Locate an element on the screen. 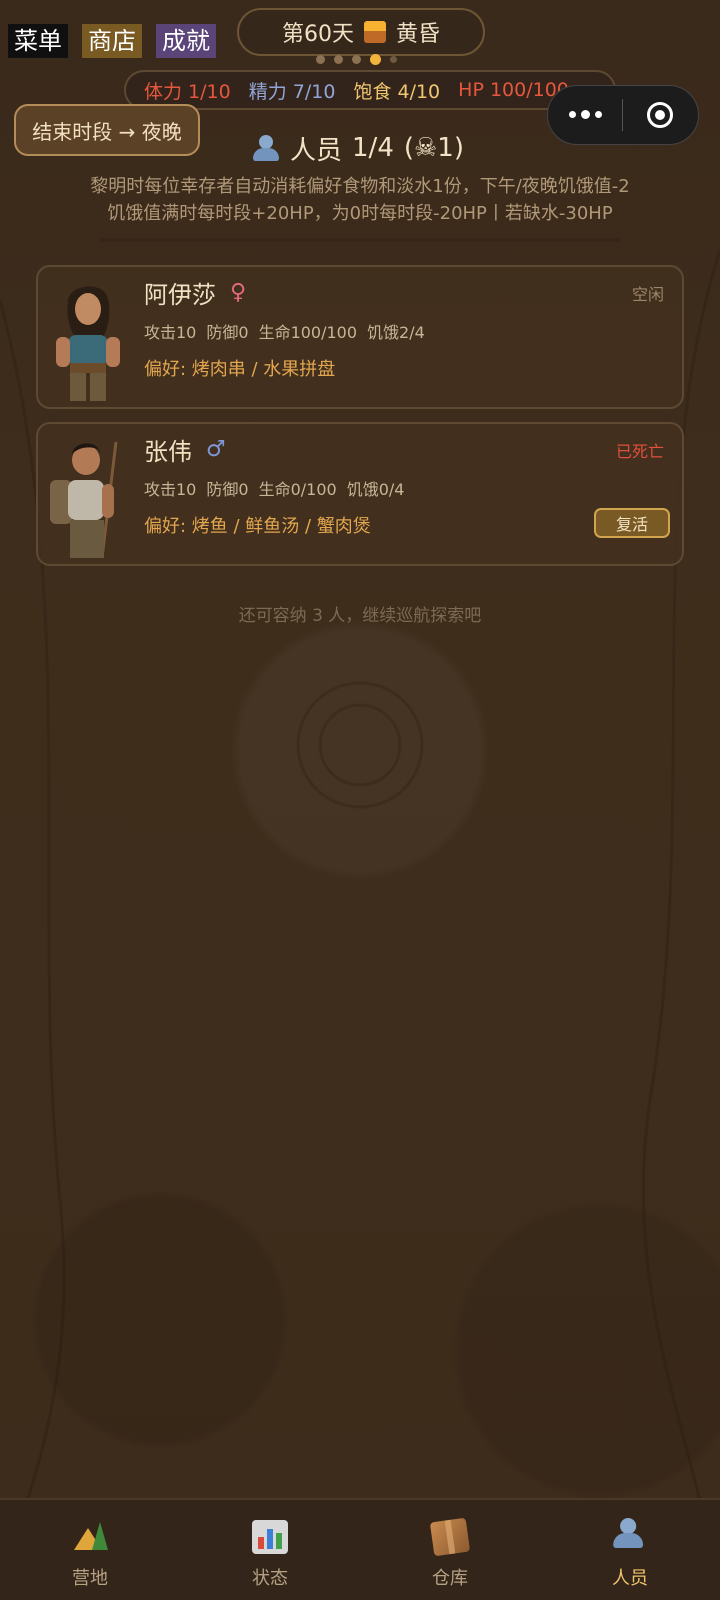 This screenshot has height=1600, width=720. hunger-stat: 饥饿0/4 is located at coordinates (375, 489).